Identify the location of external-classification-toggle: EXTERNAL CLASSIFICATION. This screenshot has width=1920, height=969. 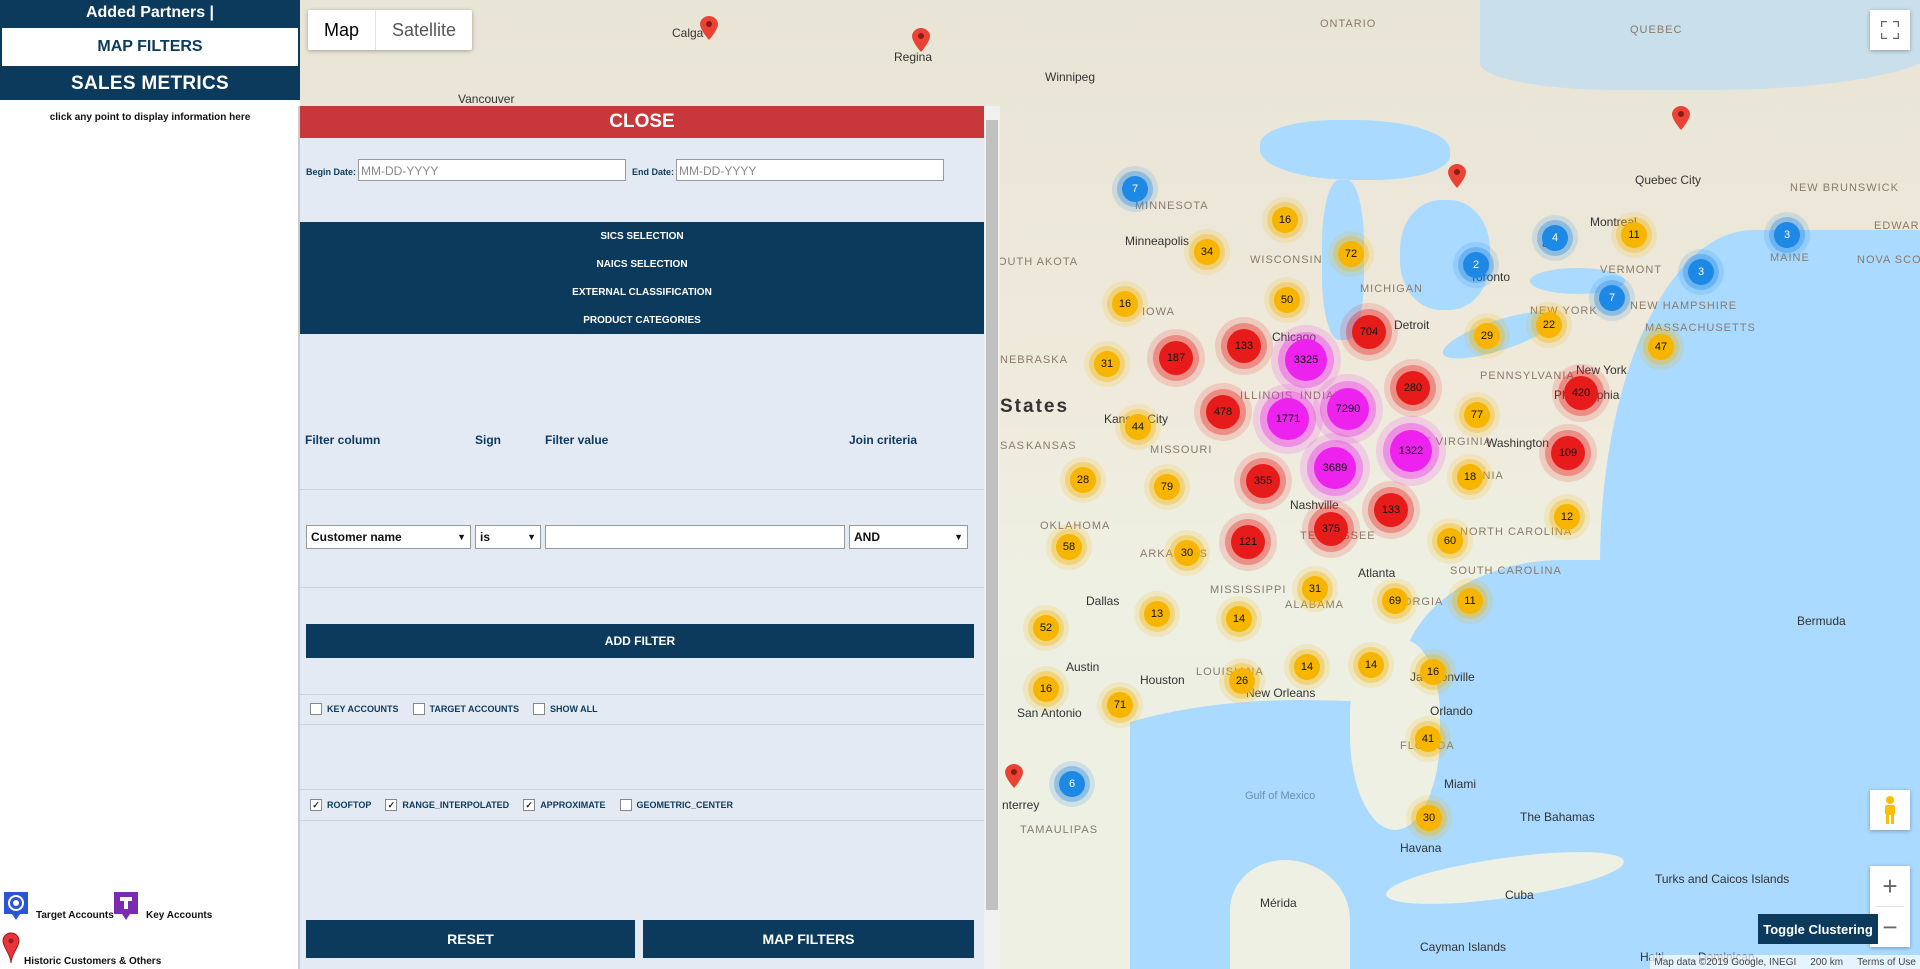
(642, 292).